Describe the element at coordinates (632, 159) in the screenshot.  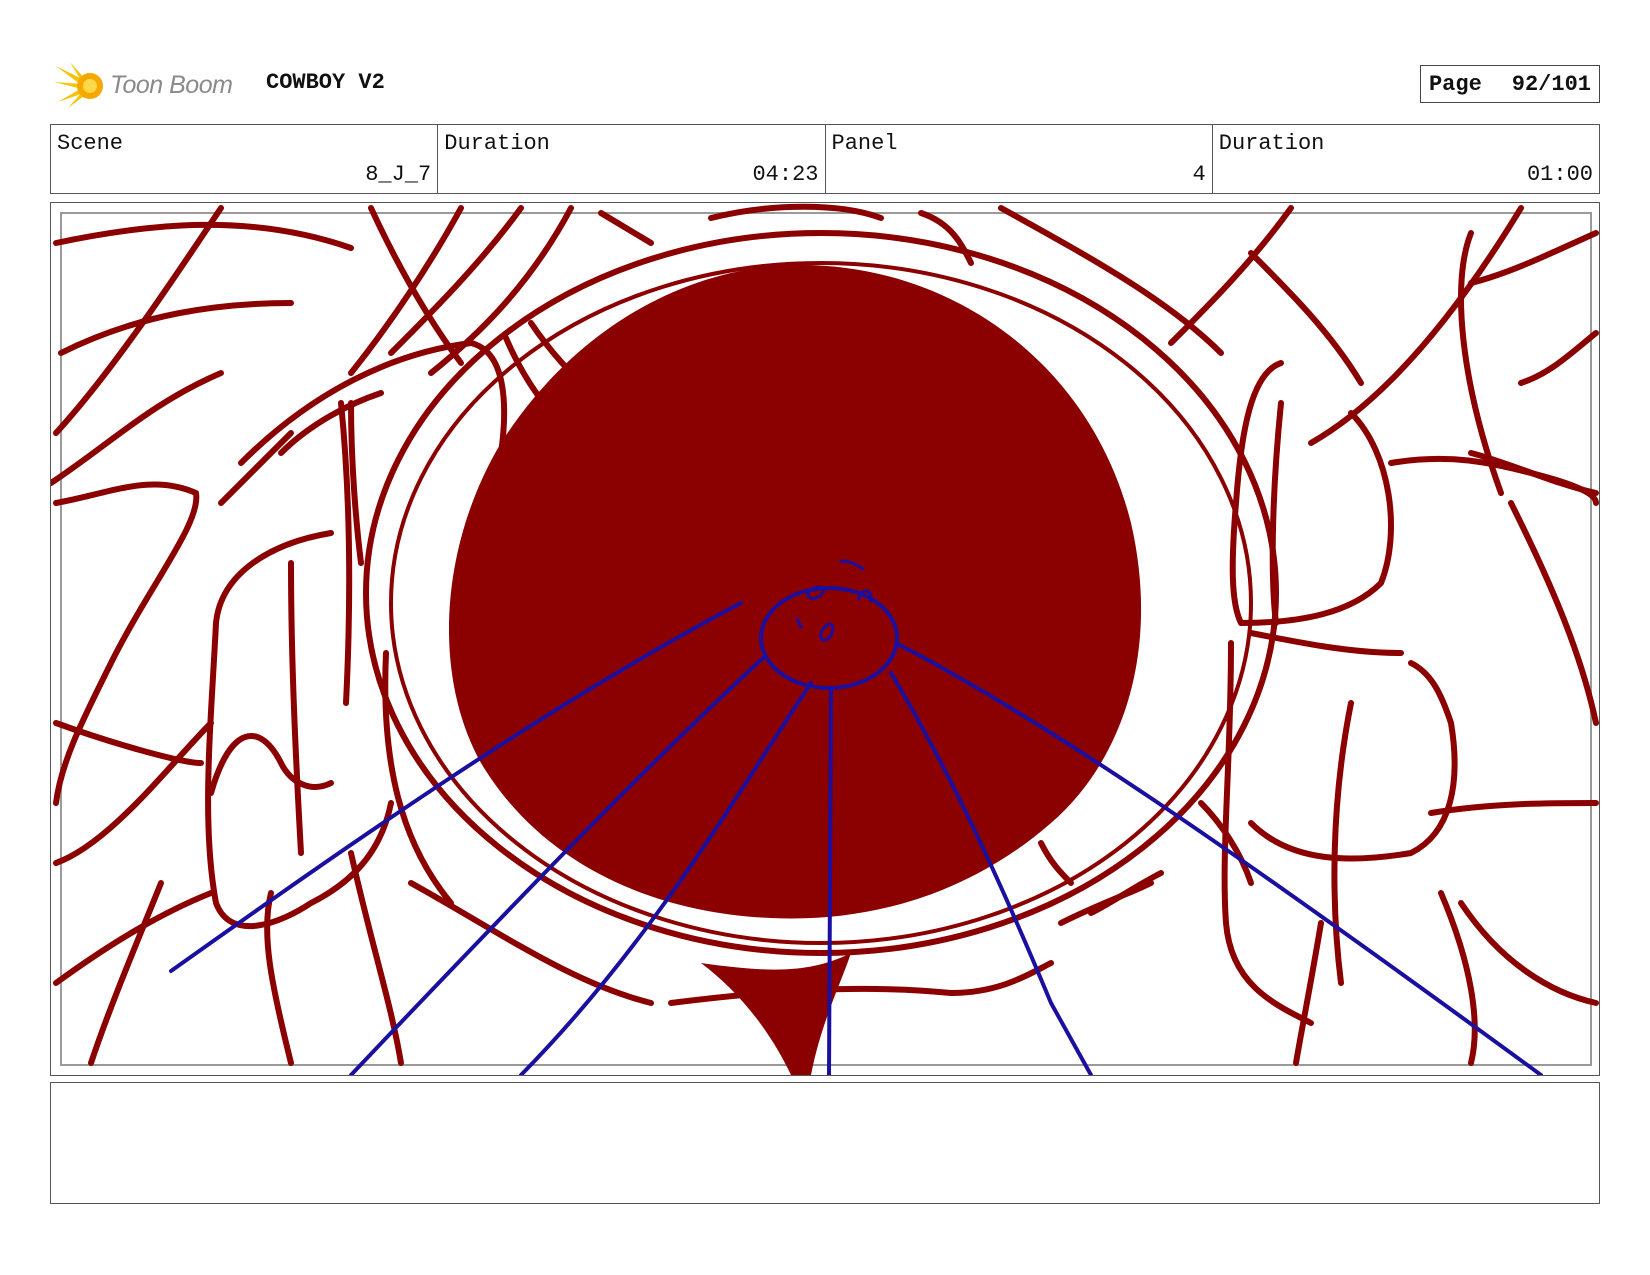
I see `scene-duration-cell: Duration 04:23` at that location.